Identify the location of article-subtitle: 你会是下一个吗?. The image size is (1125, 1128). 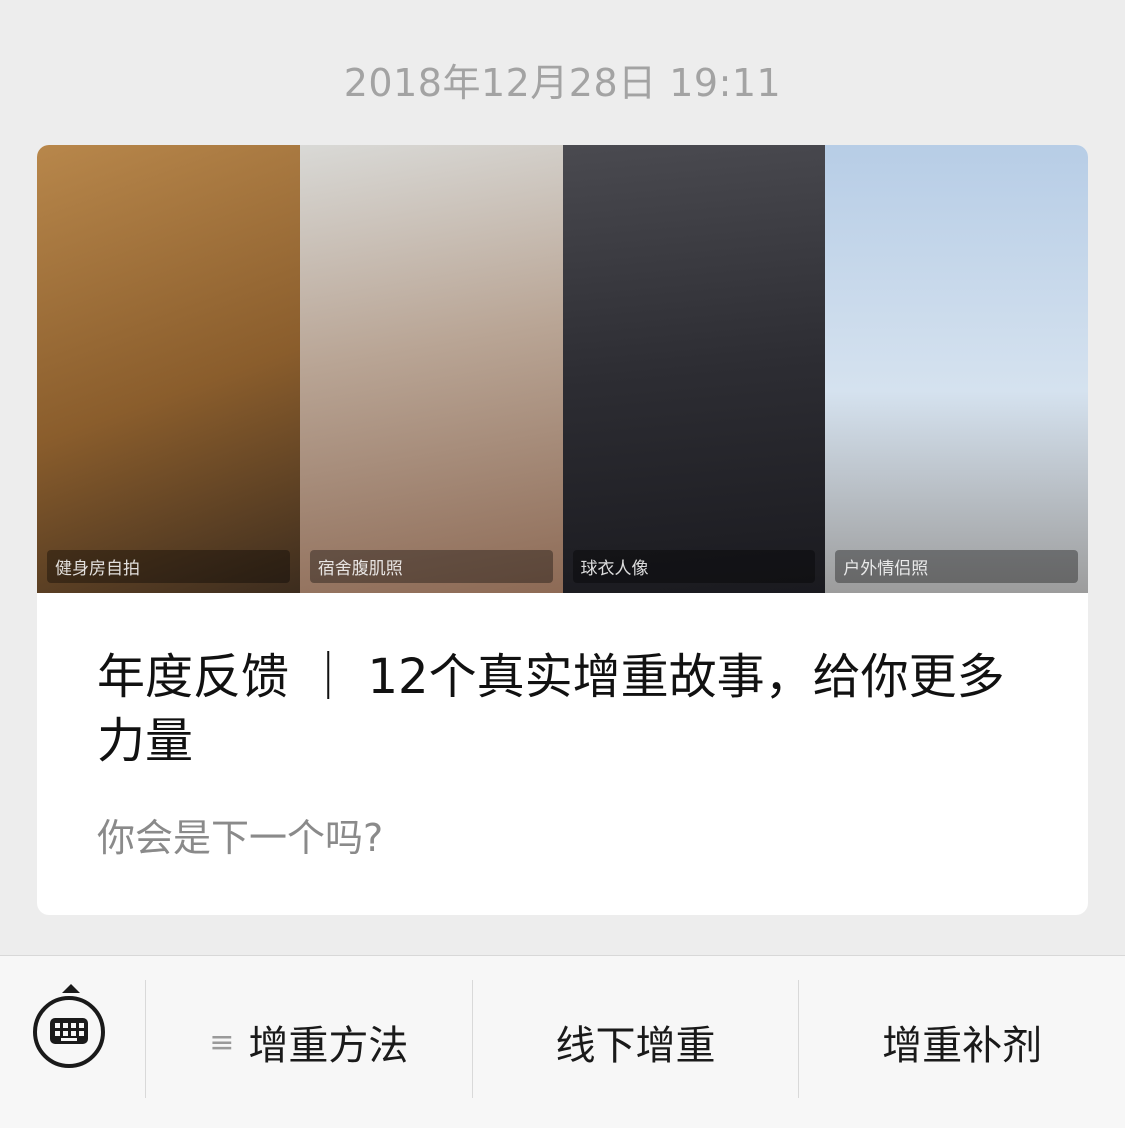
(240, 838).